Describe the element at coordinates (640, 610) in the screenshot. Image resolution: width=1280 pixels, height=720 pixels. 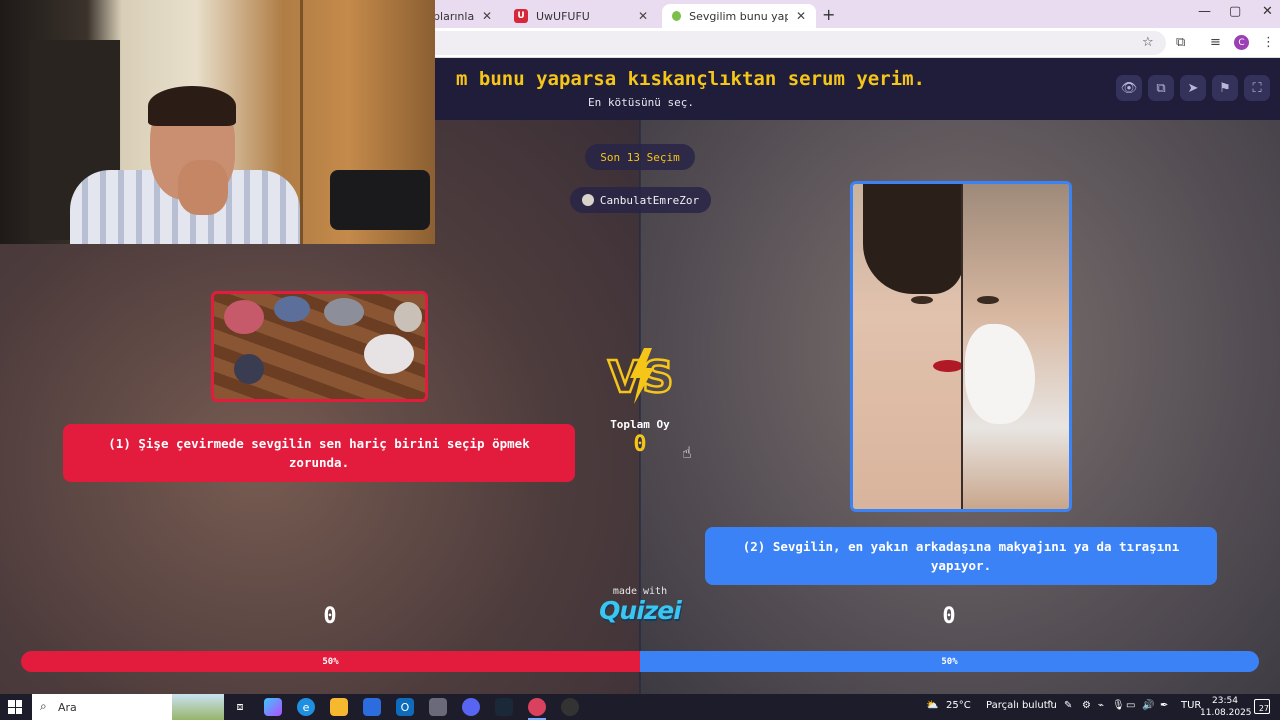
I see `quizei-logo: Quizei` at that location.